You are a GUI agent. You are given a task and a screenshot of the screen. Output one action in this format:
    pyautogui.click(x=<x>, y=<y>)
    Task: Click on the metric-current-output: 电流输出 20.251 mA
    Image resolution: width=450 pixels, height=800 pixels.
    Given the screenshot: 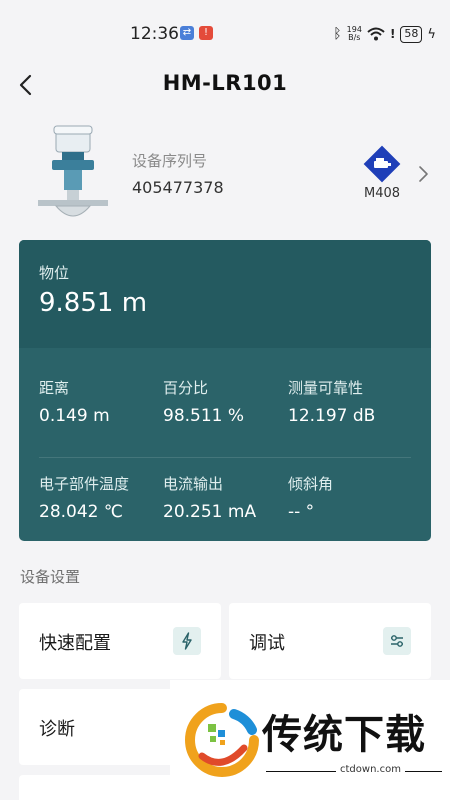 What is the action you would take?
    pyautogui.click(x=227, y=497)
    